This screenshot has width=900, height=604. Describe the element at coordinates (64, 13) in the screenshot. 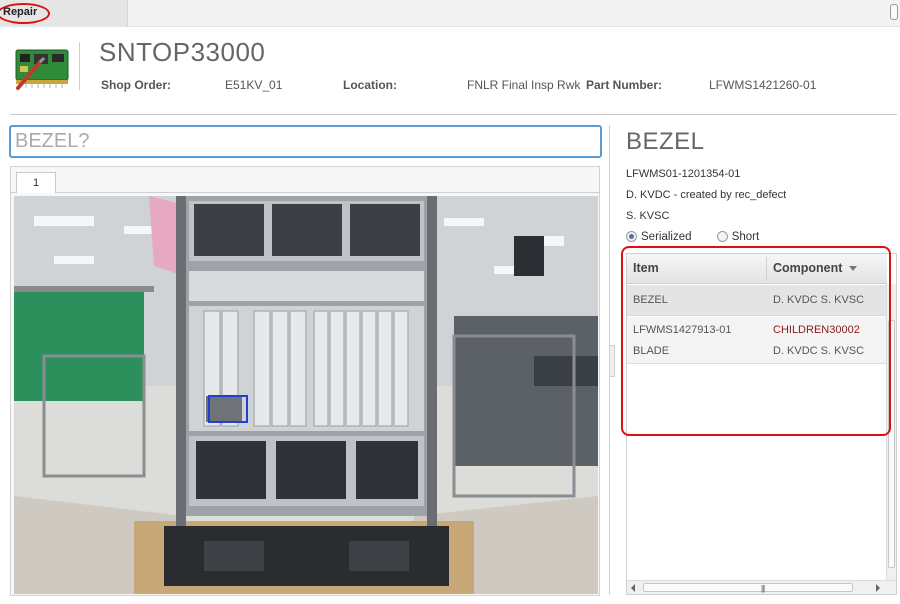

I see `tab-repair: Repair` at that location.